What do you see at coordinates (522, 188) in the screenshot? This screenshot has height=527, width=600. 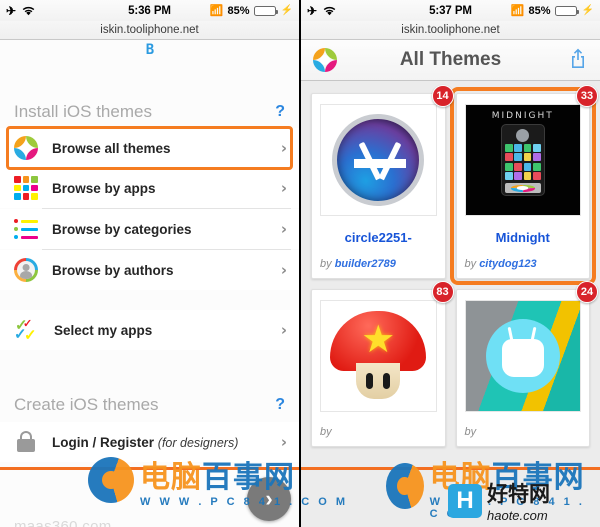 I see `phone-dock` at bounding box center [522, 188].